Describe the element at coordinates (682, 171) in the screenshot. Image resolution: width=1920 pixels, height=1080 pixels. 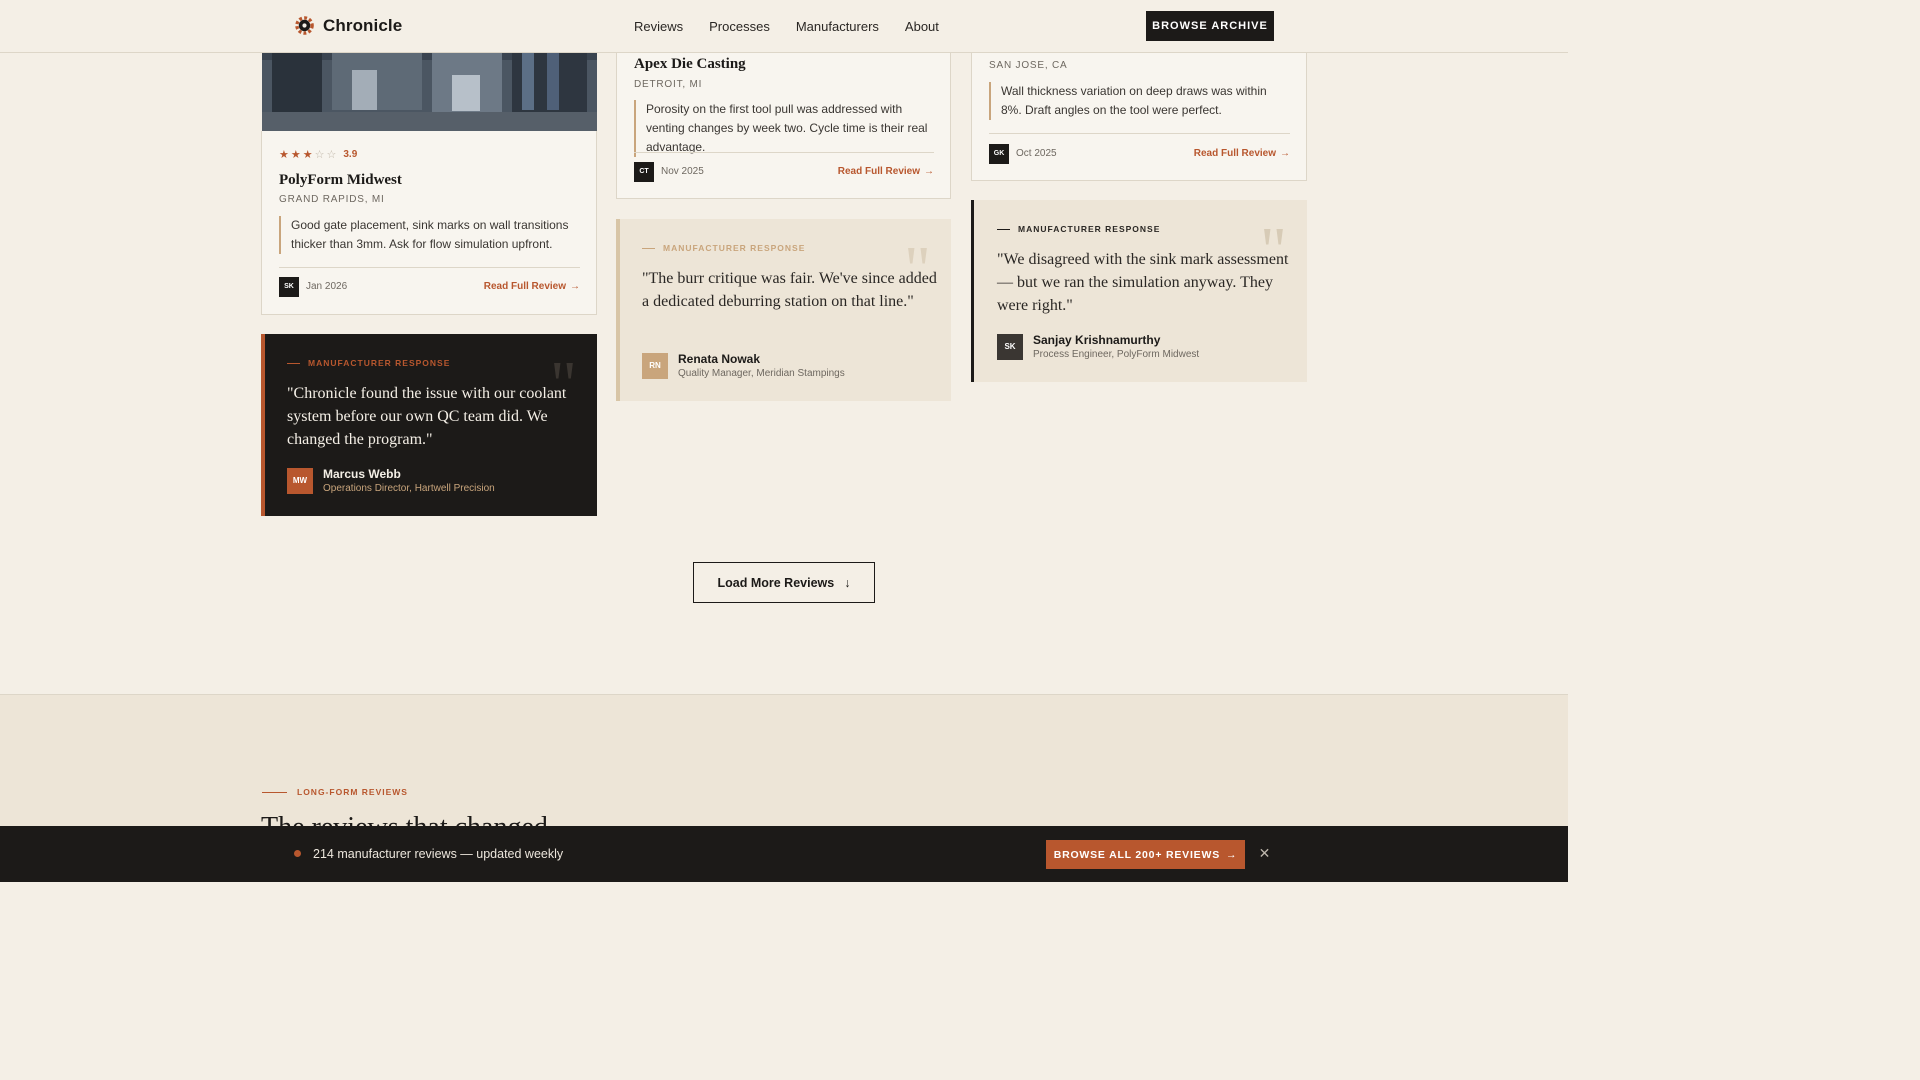
I see `review-date: Nov 2025` at that location.